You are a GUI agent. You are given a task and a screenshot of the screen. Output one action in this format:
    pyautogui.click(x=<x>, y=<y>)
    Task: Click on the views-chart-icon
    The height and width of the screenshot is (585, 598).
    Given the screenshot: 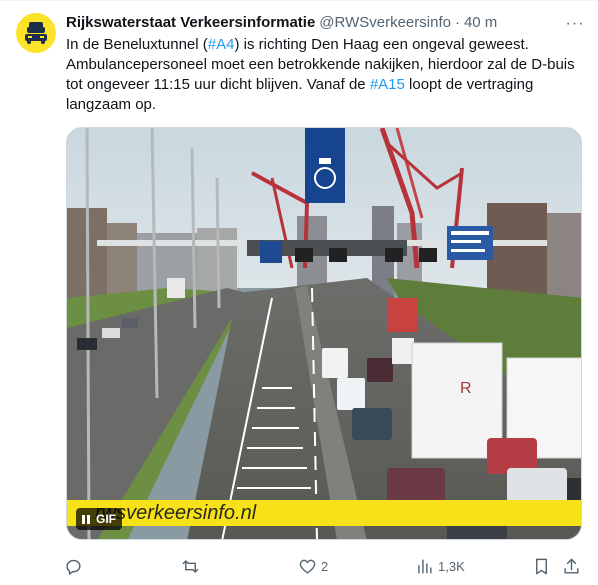 What is the action you would take?
    pyautogui.click(x=425, y=566)
    